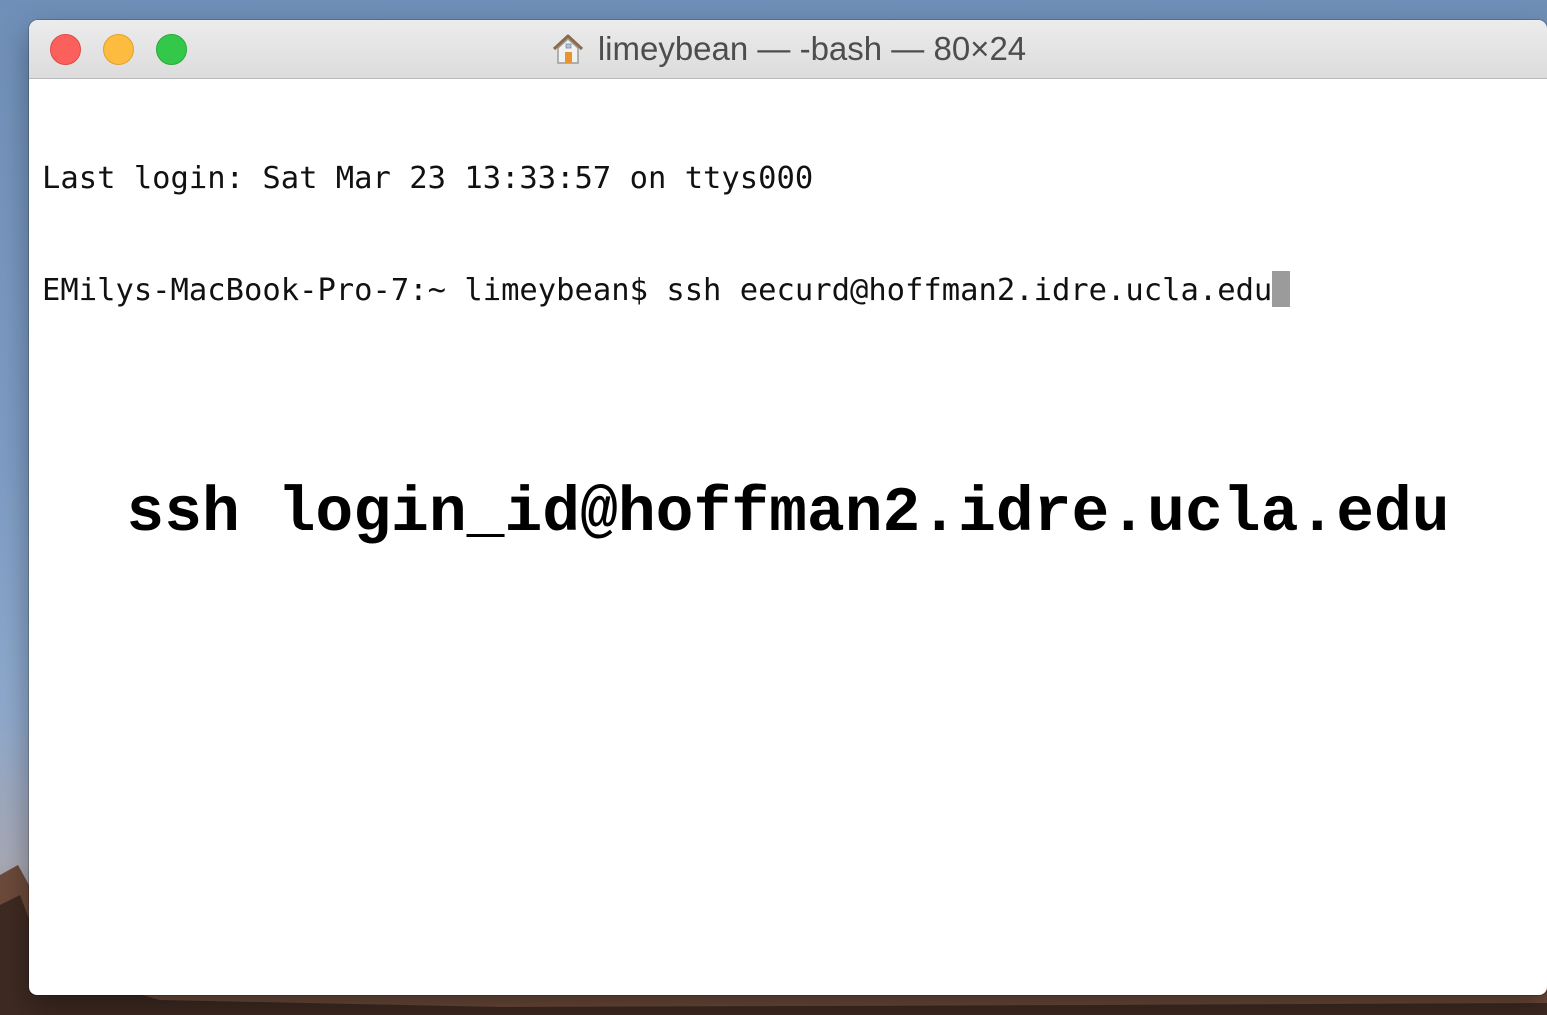  What do you see at coordinates (567, 49) in the screenshot?
I see `home-icon` at bounding box center [567, 49].